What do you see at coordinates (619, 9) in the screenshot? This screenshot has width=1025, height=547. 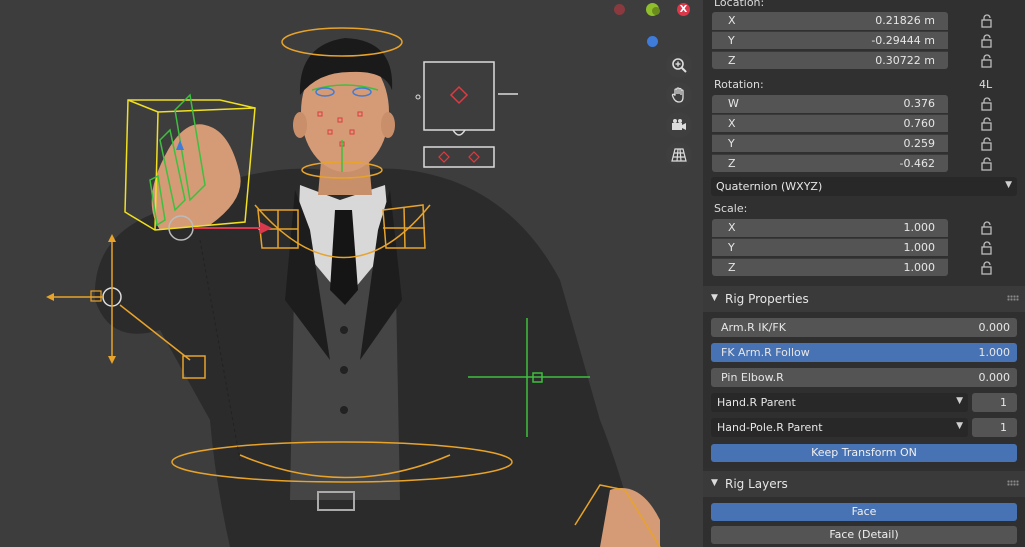 I see `neg-x-axis-dot` at bounding box center [619, 9].